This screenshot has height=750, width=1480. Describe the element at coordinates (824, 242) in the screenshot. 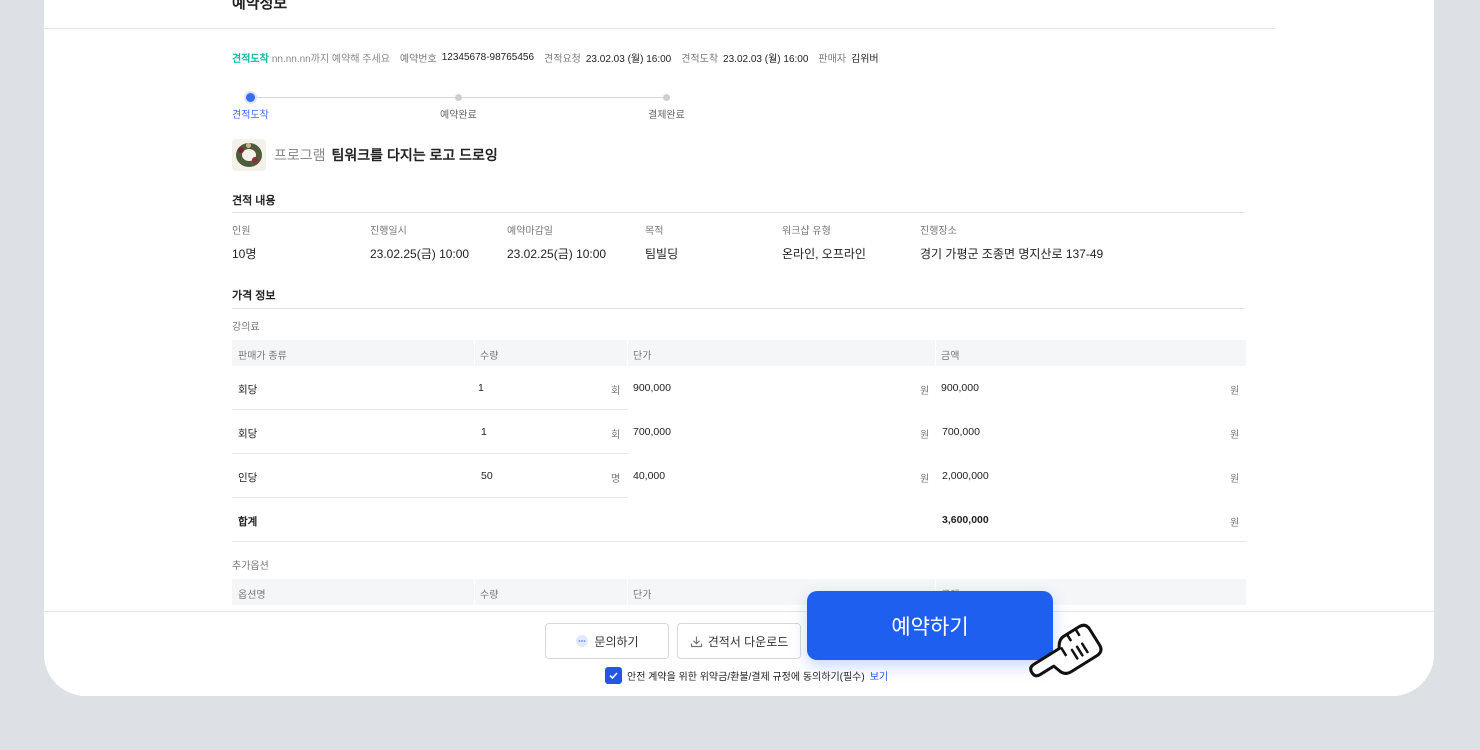

I see `field-workshop-type: 워크샵 유형 온라인, 오프라인` at that location.